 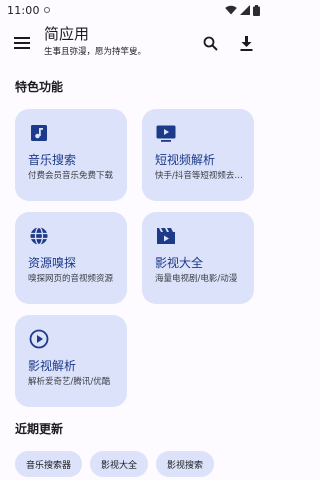 I want to click on download-icon, so click(x=246, y=43).